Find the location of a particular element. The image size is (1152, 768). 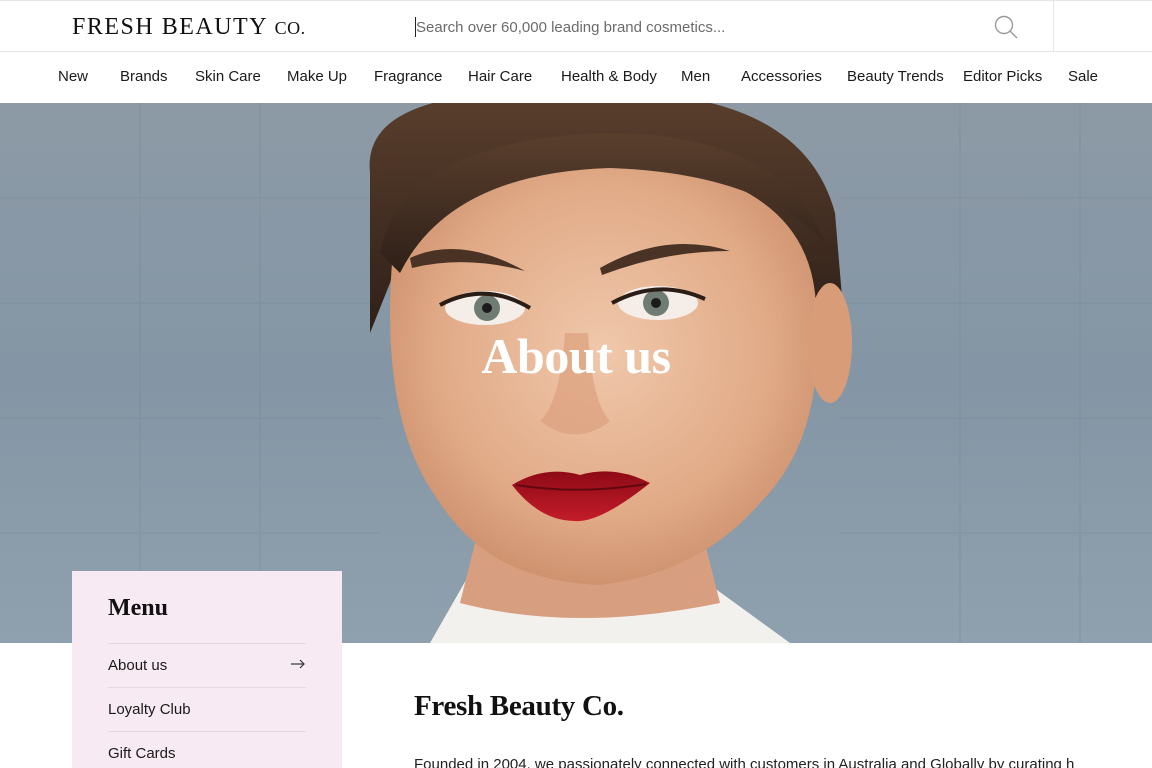

side-menu: Menu About us Loyalty Club Gift Cards is located at coordinates (207, 669).